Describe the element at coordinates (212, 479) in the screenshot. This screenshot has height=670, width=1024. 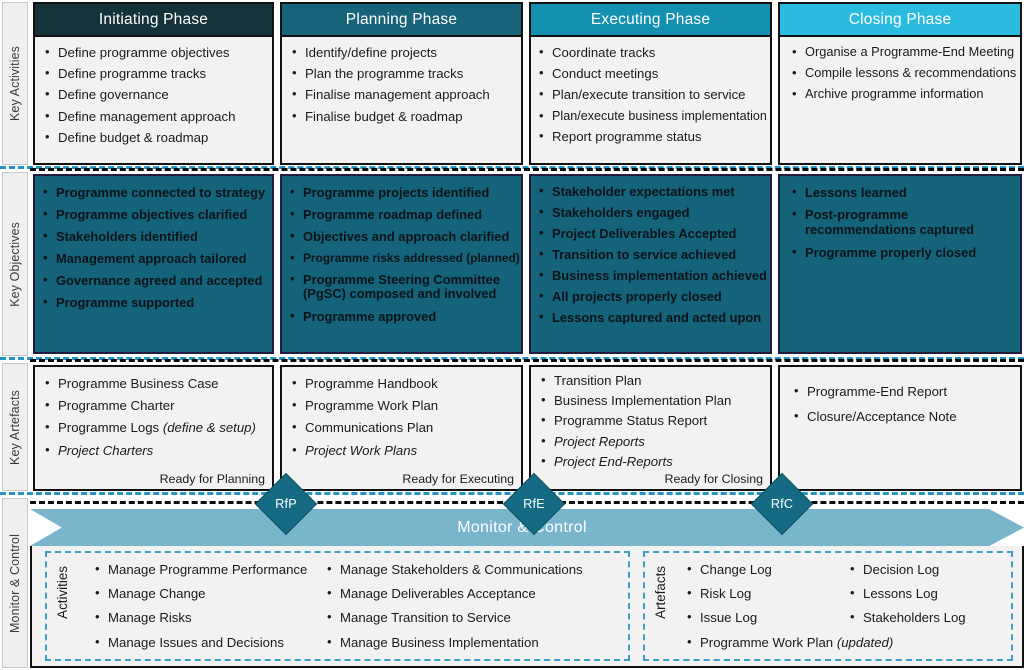
I see `gate-ready-label-planning: Ready for Planning` at that location.